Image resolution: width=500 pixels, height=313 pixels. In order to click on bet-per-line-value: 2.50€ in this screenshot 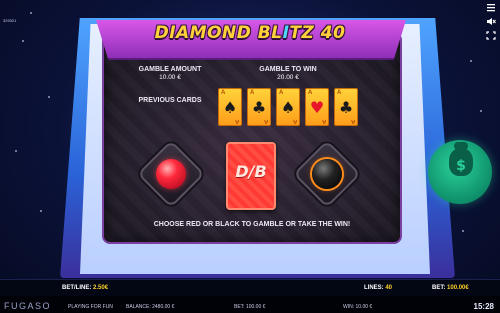, I will do `click(101, 288)`.